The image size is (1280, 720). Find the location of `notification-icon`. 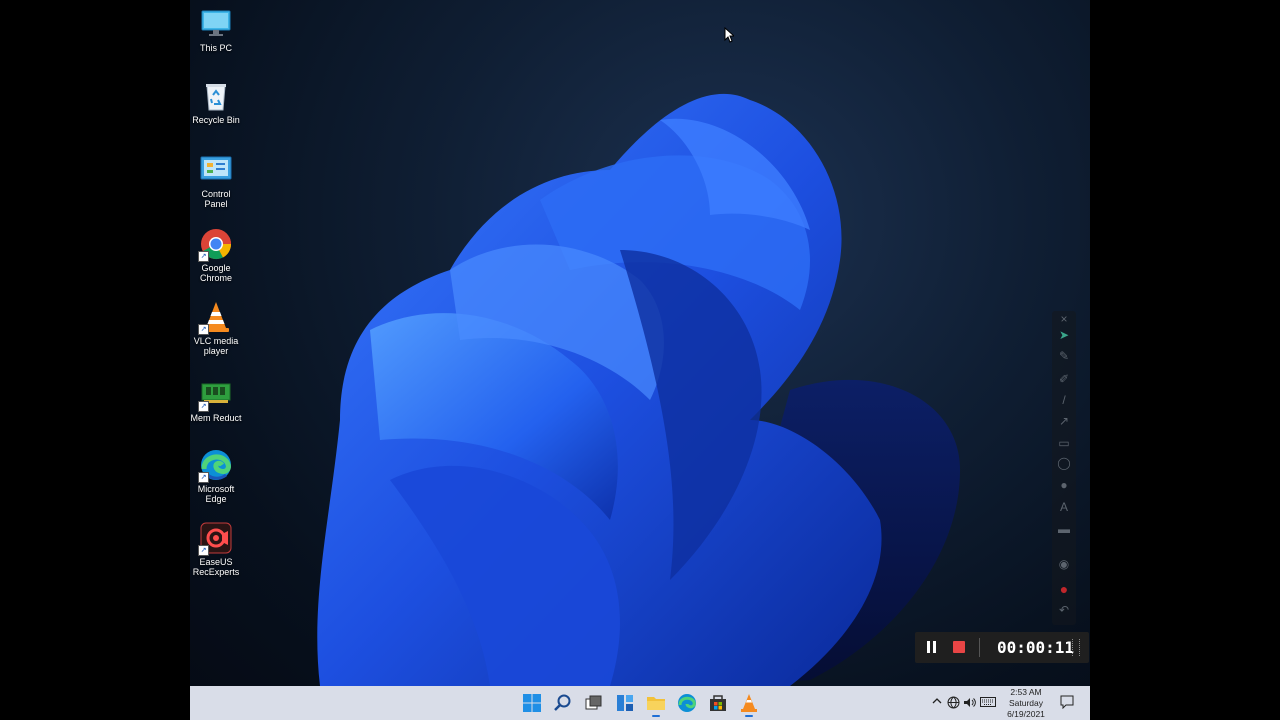

notification-icon is located at coordinates (1067, 702).